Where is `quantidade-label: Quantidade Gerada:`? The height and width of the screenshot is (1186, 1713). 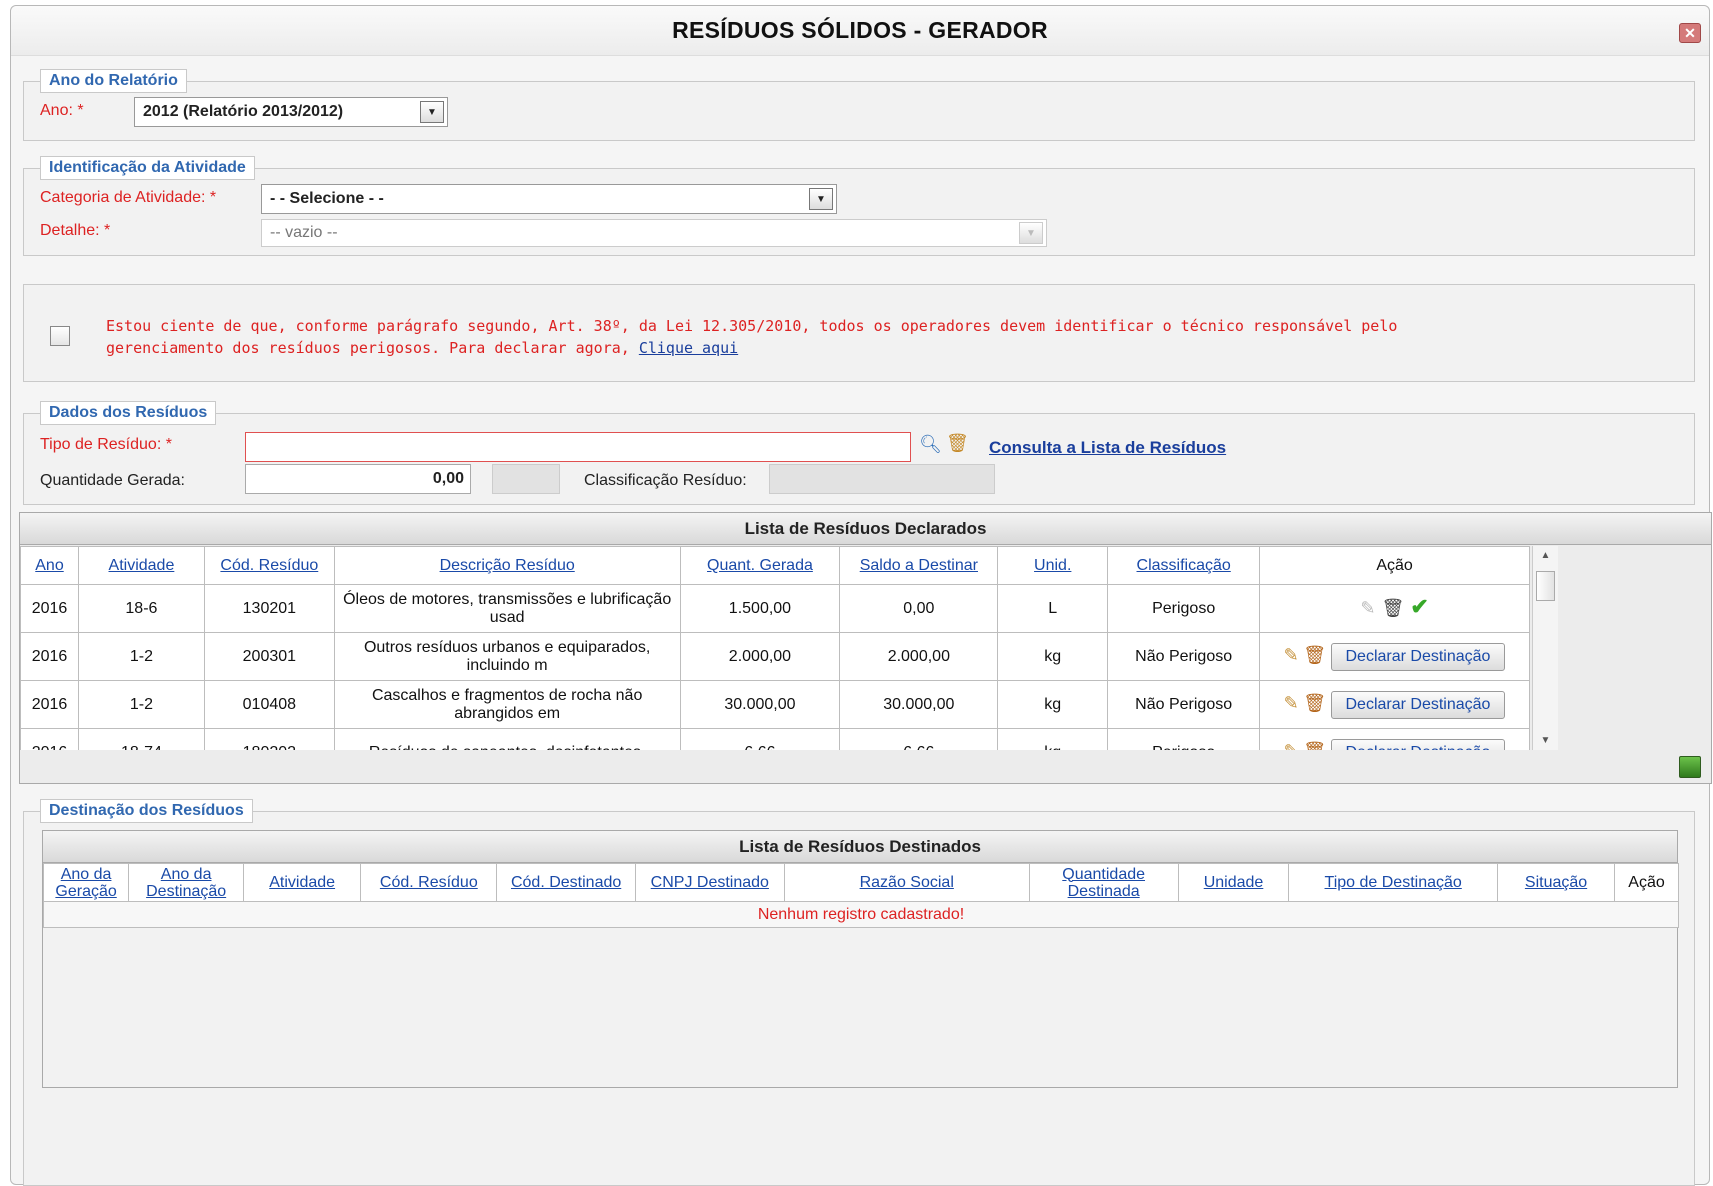 quantidade-label: Quantidade Gerada: is located at coordinates (112, 480).